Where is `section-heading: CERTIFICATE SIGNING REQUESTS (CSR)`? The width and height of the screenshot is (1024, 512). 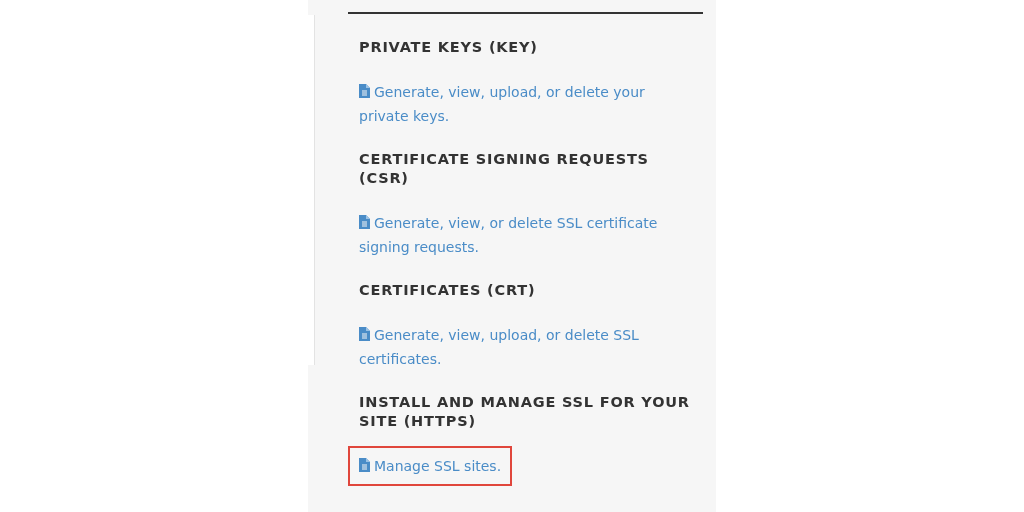 section-heading: CERTIFICATE SIGNING REQUESTS (CSR) is located at coordinates (504, 169).